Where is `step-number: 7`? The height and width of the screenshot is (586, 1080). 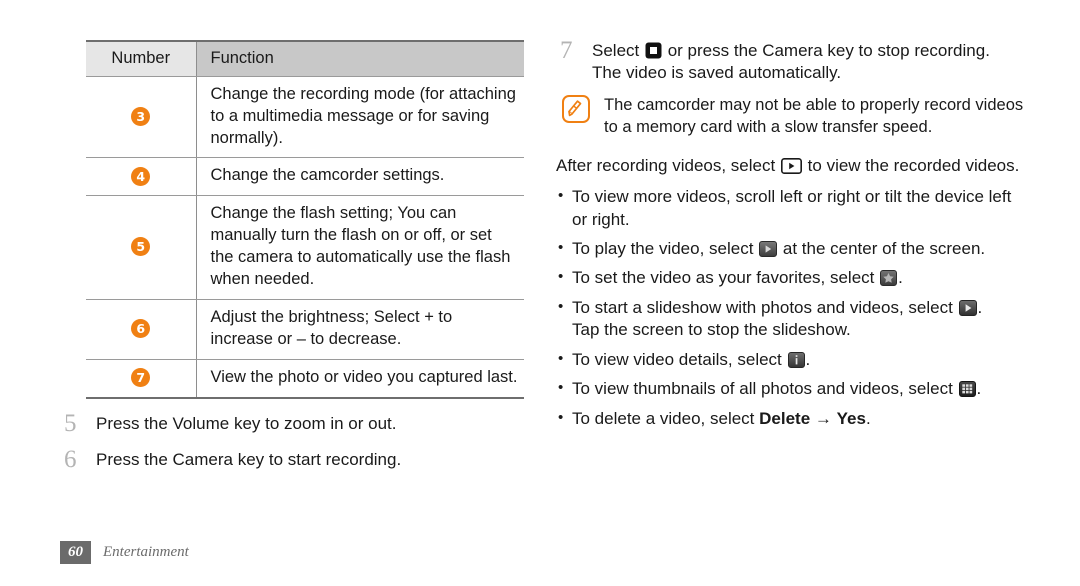
step-number: 7 is located at coordinates (566, 50).